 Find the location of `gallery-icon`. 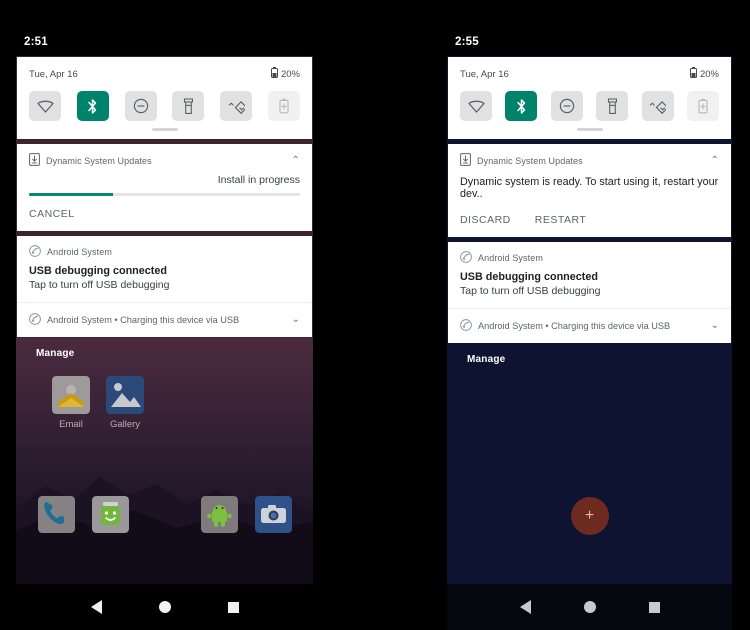

gallery-icon is located at coordinates (125, 395).